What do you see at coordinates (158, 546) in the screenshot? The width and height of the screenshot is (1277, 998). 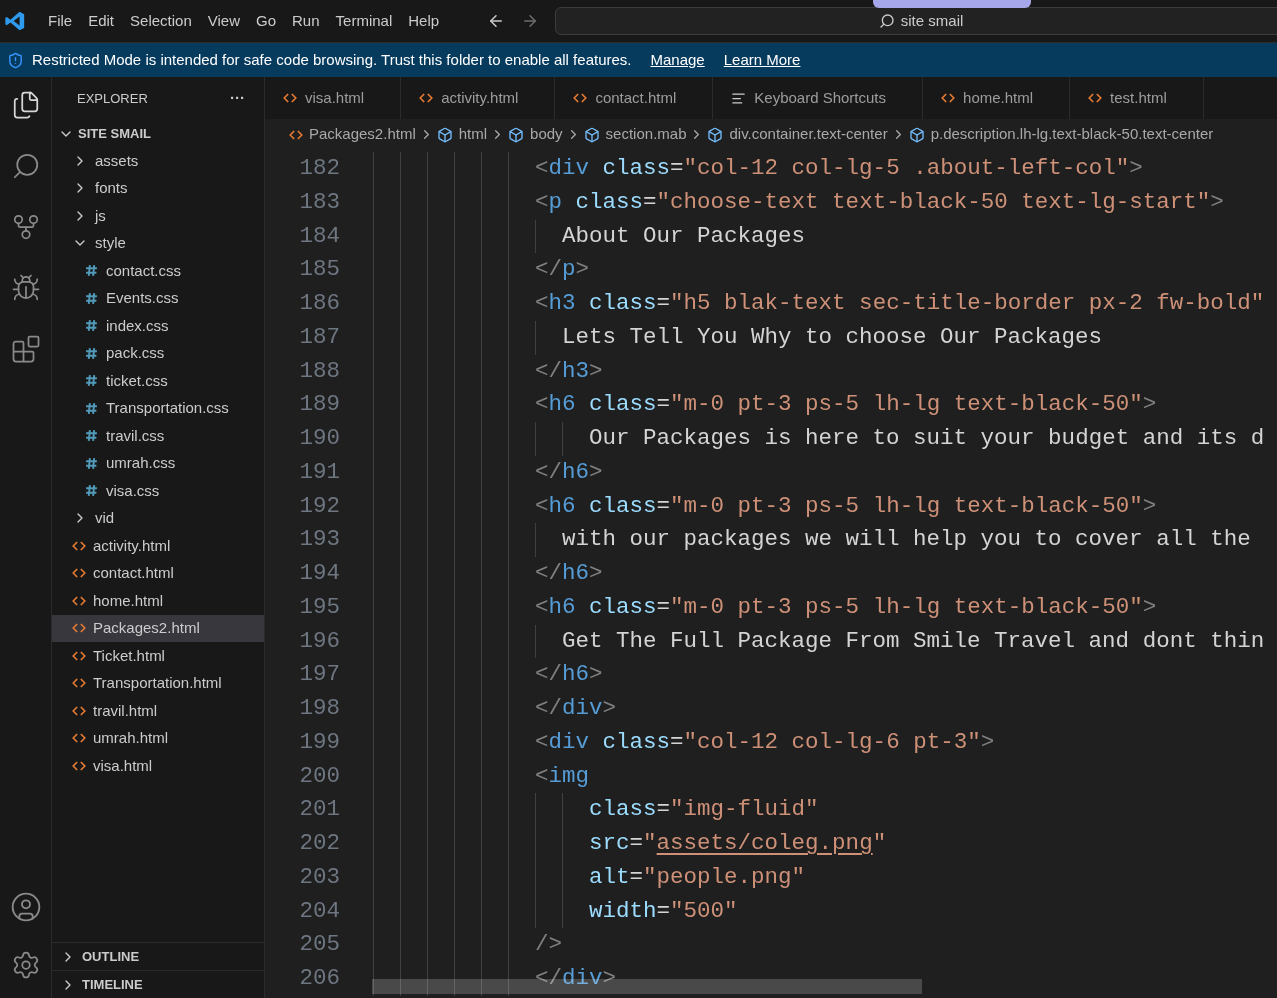 I see `tree-item: activity.html` at bounding box center [158, 546].